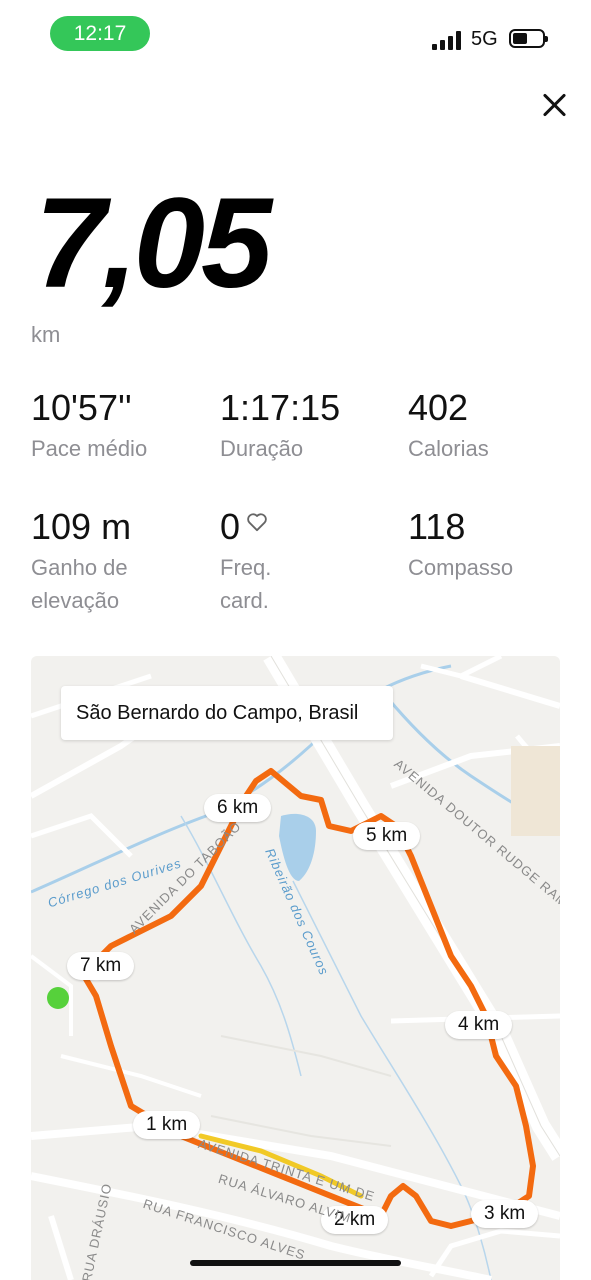  I want to click on heart-icon, so click(257, 522).